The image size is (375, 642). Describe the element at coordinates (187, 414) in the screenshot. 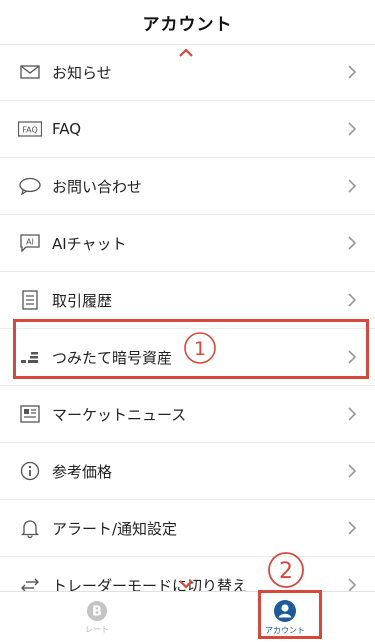

I see `menu-item-market-news: マーケットニュース` at that location.